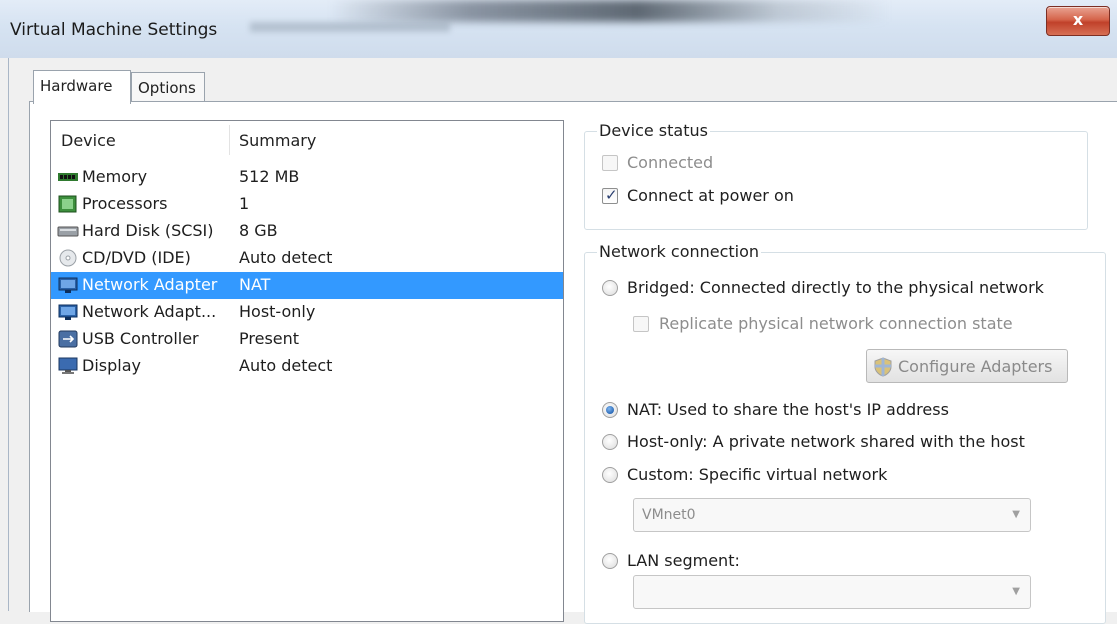 Image resolution: width=1117 pixels, height=624 pixels. I want to click on replicate-state-checkbox, so click(641, 324).